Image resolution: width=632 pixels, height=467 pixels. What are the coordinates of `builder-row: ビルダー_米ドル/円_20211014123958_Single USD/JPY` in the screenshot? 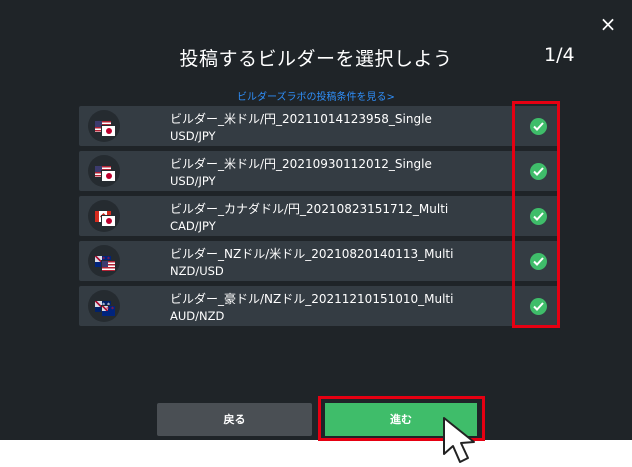 It's located at (319, 126).